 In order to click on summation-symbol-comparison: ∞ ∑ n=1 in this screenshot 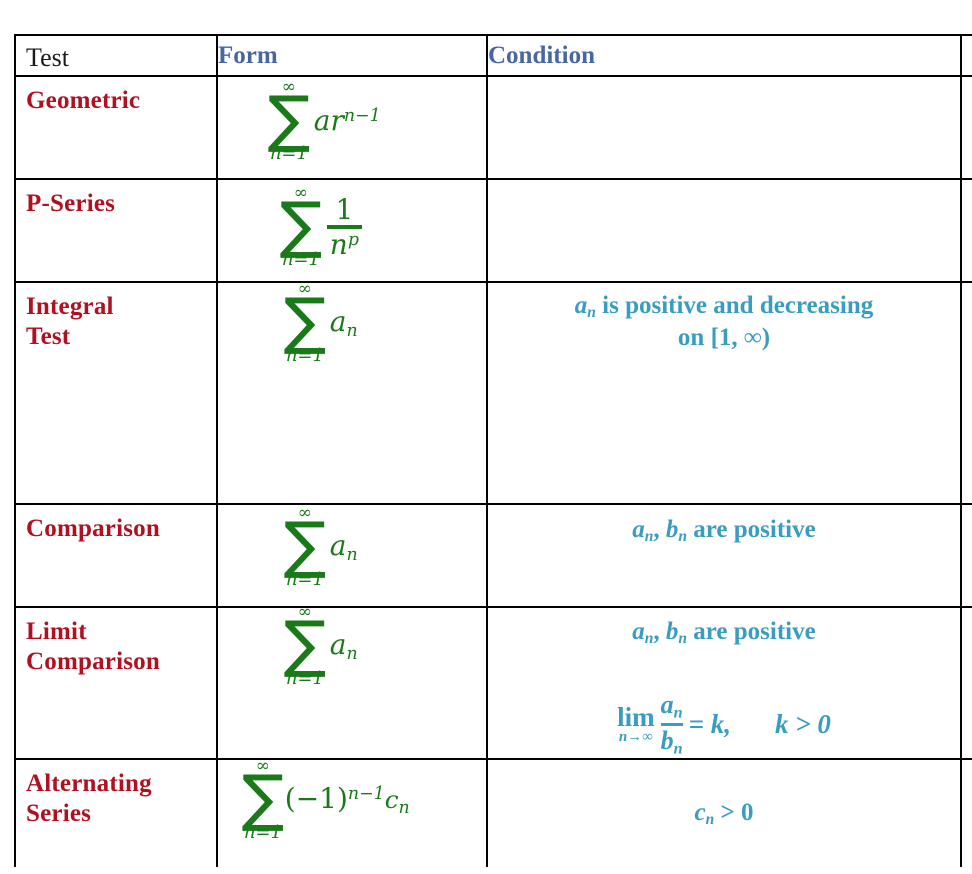, I will do `click(305, 546)`.